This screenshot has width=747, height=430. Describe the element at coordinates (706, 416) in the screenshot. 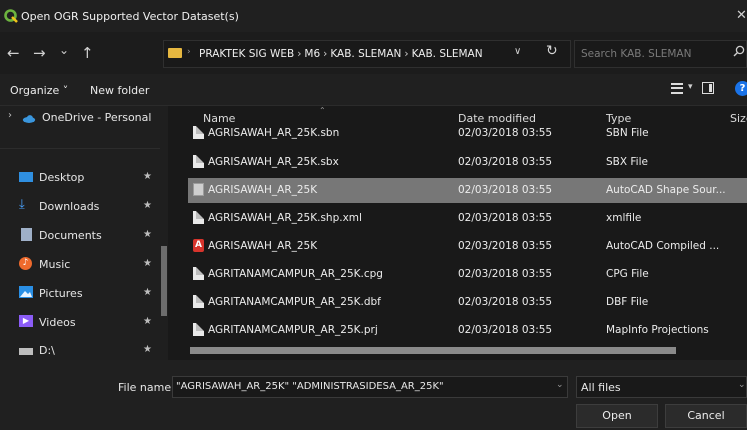

I see `cancel-button: Cancel` at that location.